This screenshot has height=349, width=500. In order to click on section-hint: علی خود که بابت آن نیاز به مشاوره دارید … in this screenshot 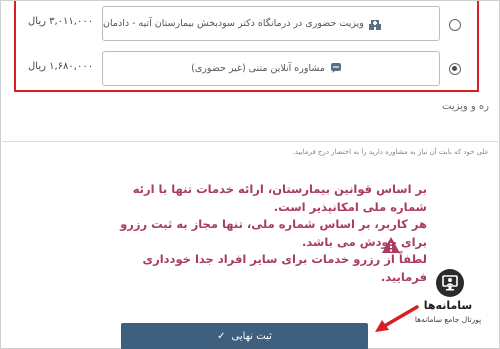, I will do `click(390, 152)`.